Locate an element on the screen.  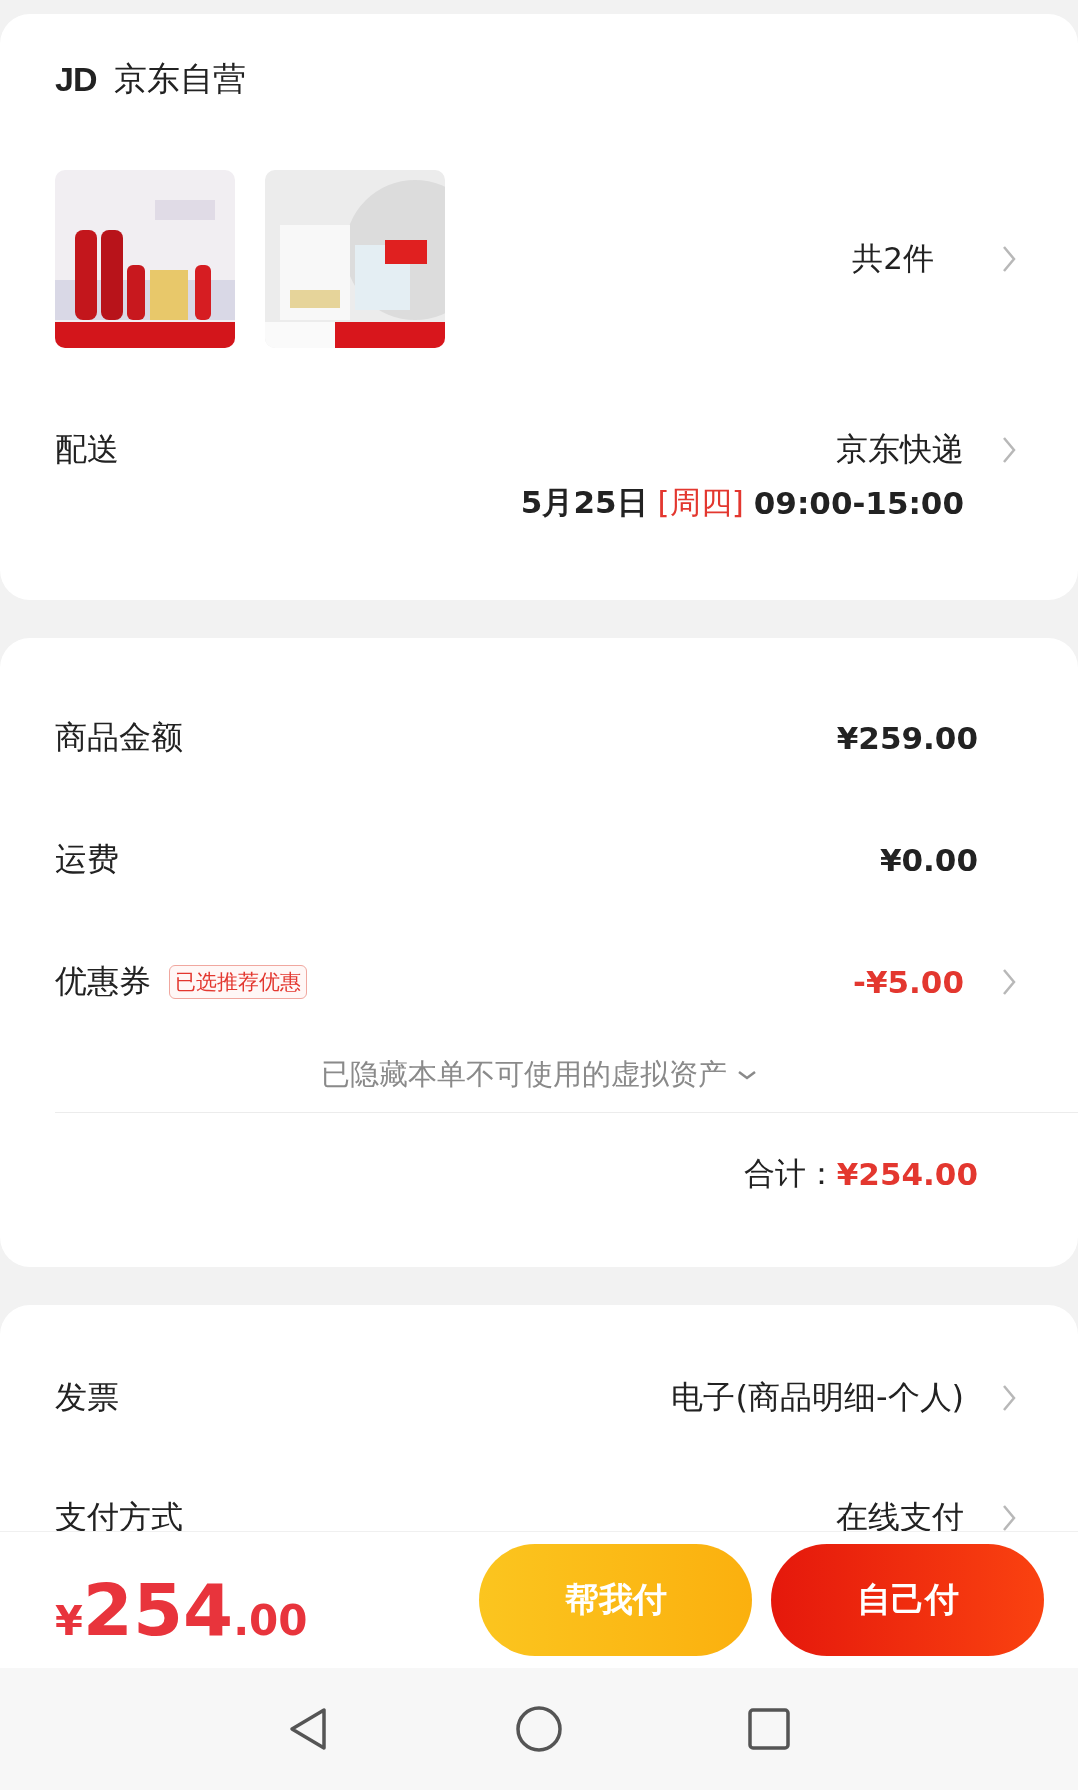
summary-label: 商品金额 is located at coordinates (119, 737).